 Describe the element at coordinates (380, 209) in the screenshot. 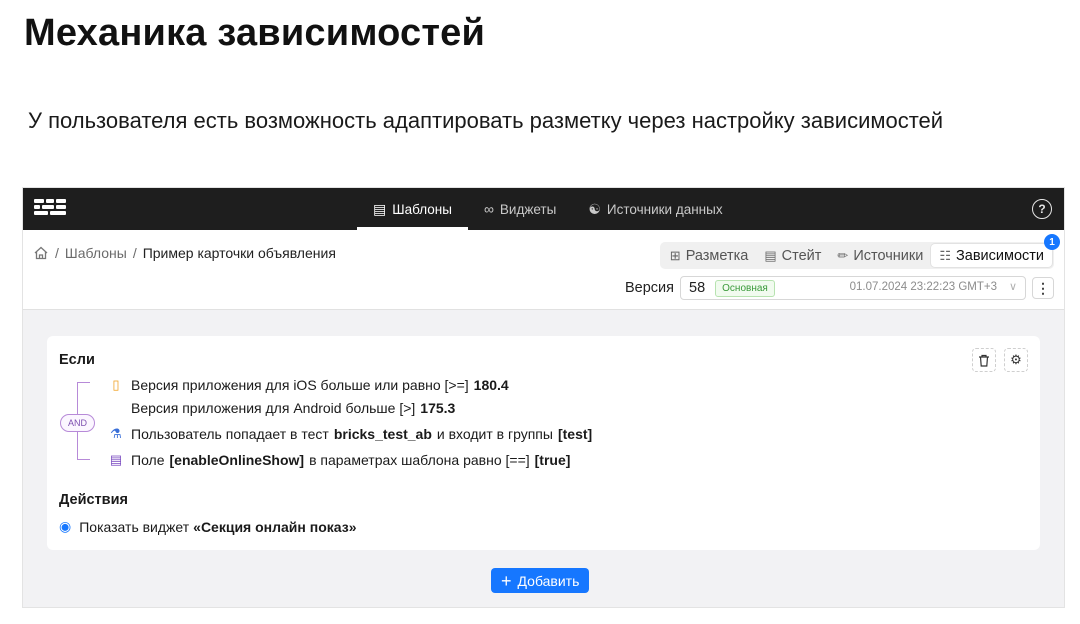

I see `templates-icon: ▤` at that location.